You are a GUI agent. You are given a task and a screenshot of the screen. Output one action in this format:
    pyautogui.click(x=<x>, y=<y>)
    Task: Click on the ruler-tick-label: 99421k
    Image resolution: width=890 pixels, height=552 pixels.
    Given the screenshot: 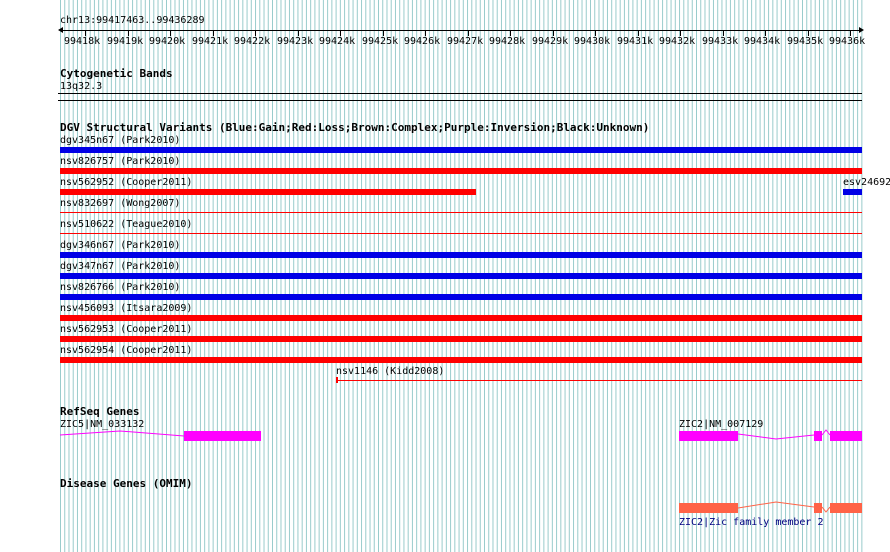 What is the action you would take?
    pyautogui.click(x=210, y=41)
    